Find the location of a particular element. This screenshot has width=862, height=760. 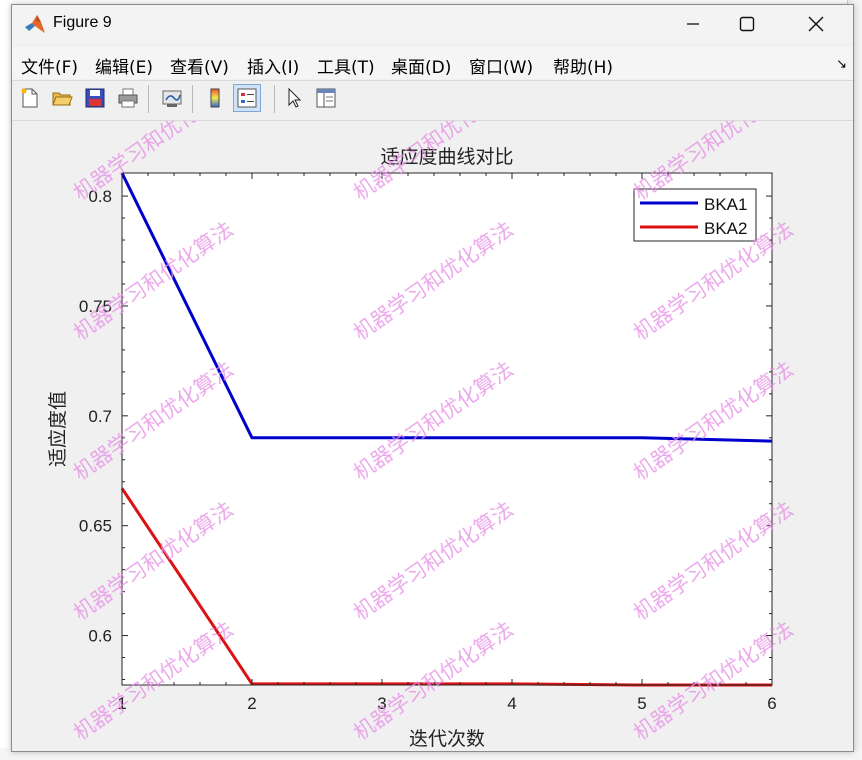

x-axis-label: 迭代次数 is located at coordinates (447, 739).